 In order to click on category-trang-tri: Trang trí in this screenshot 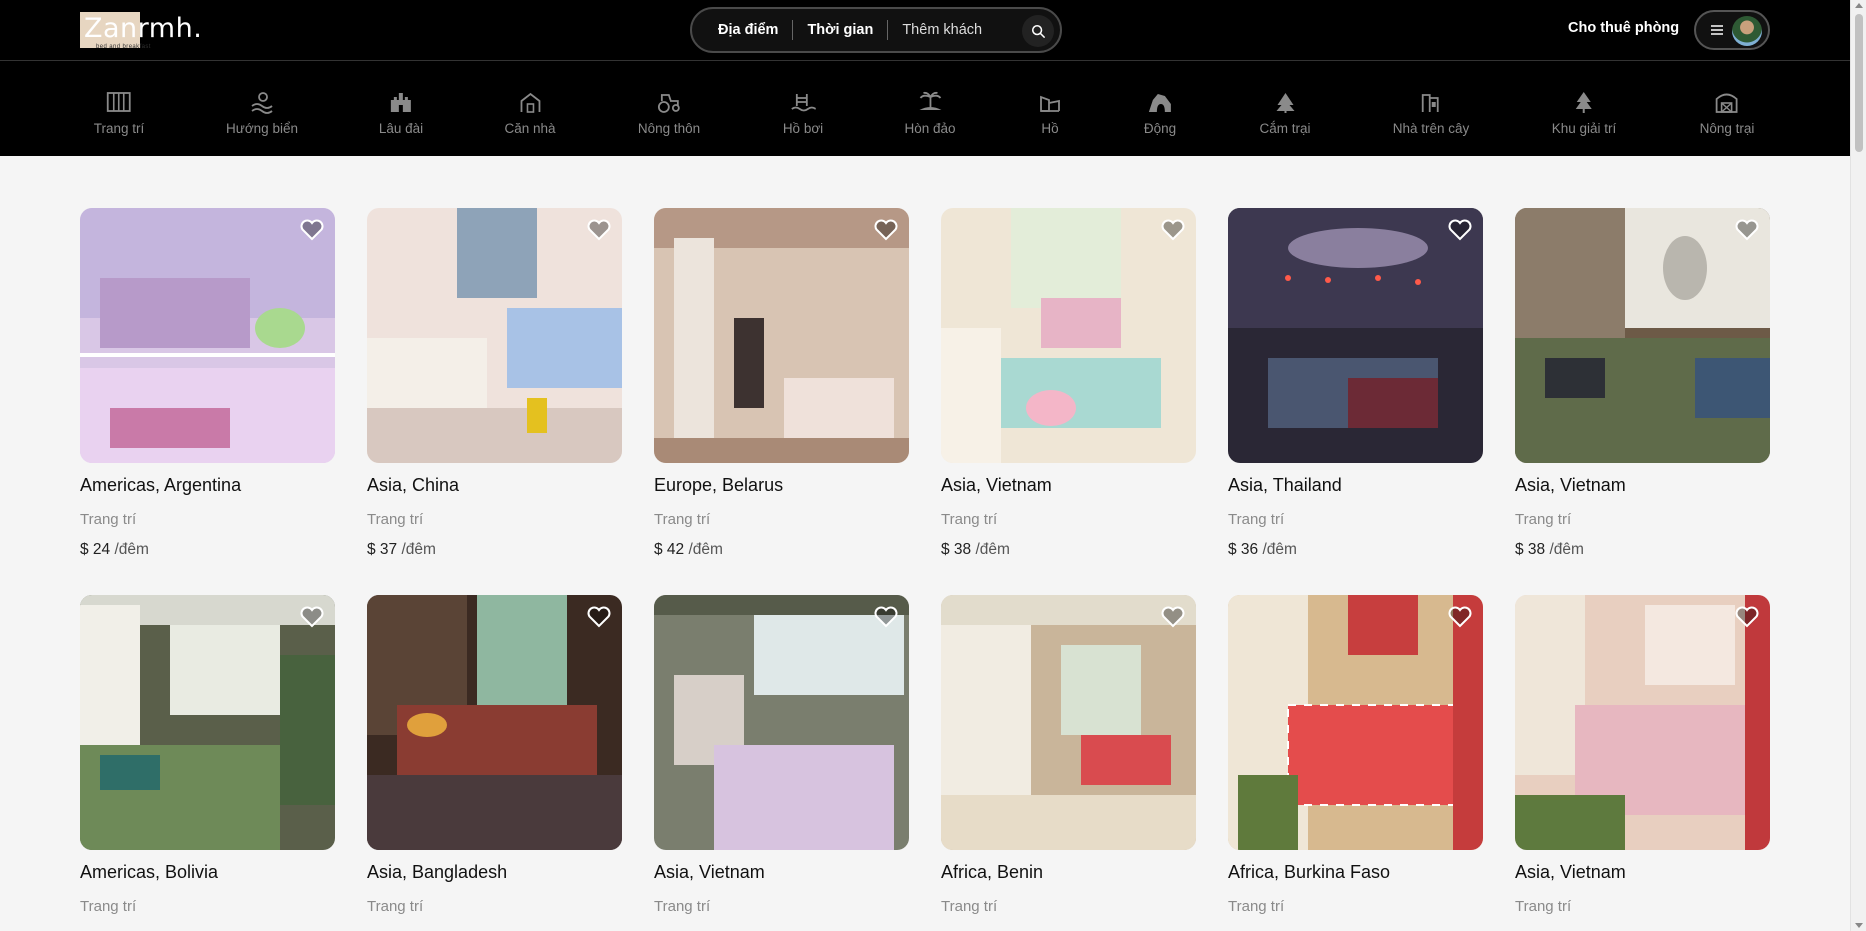, I will do `click(119, 112)`.